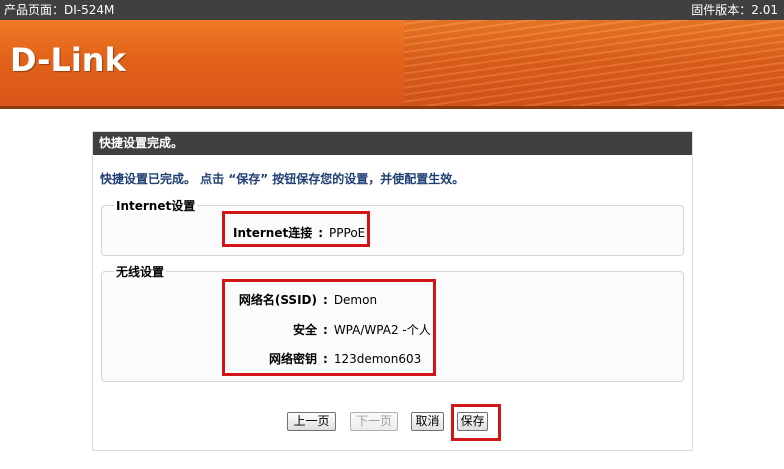 The width and height of the screenshot is (784, 469). Describe the element at coordinates (282, 179) in the screenshot. I see `setup-complete-message: 快捷设置已完成。 点击 “保存” 按钮保存您的设置，并使配置生效。` at that location.